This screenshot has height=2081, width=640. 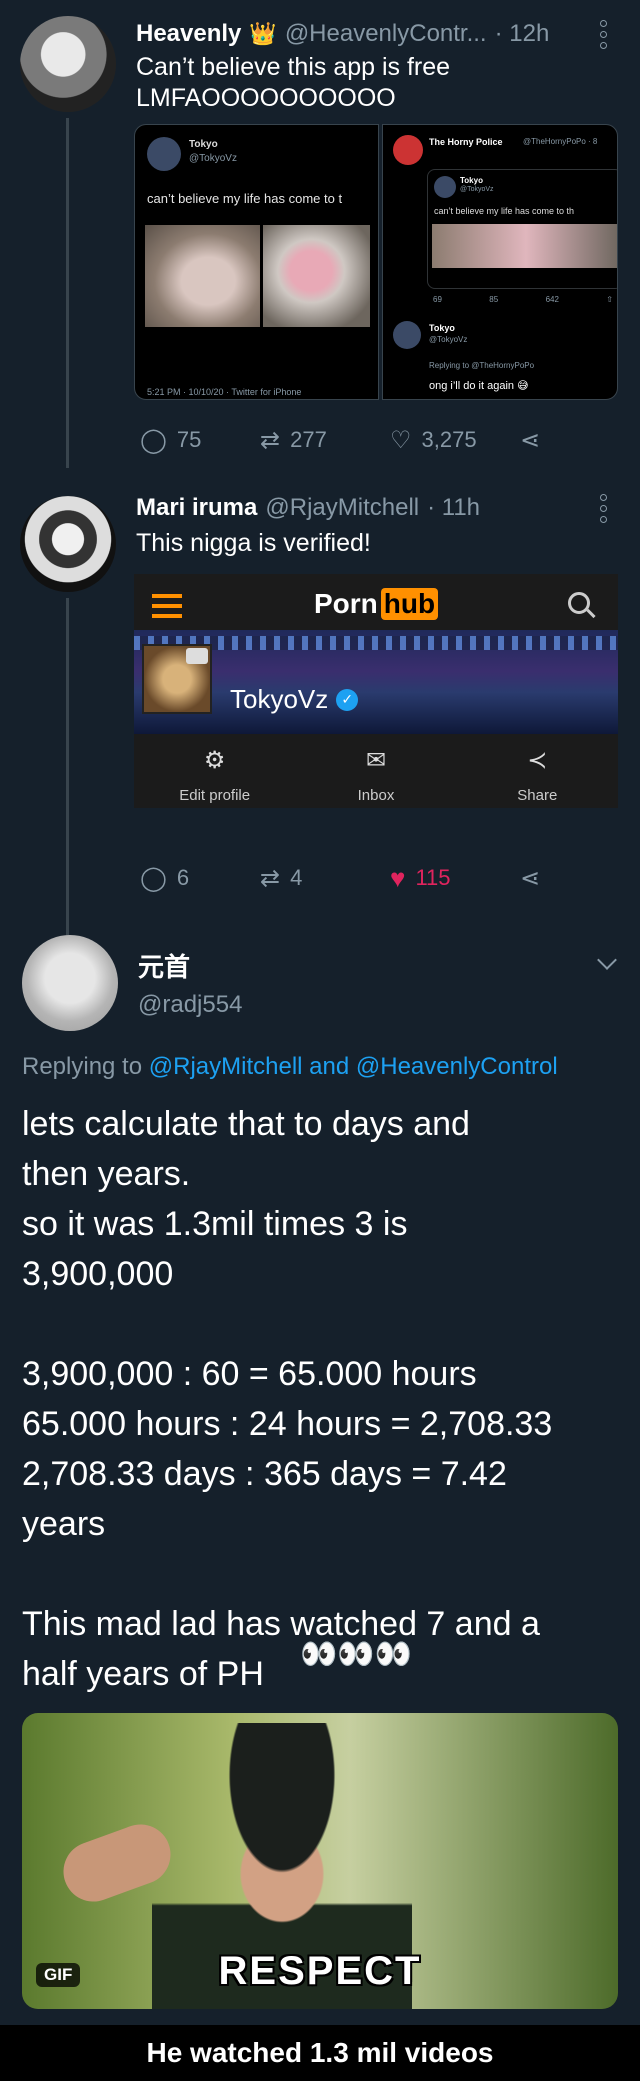 I want to click on police-avatar, so click(x=408, y=150).